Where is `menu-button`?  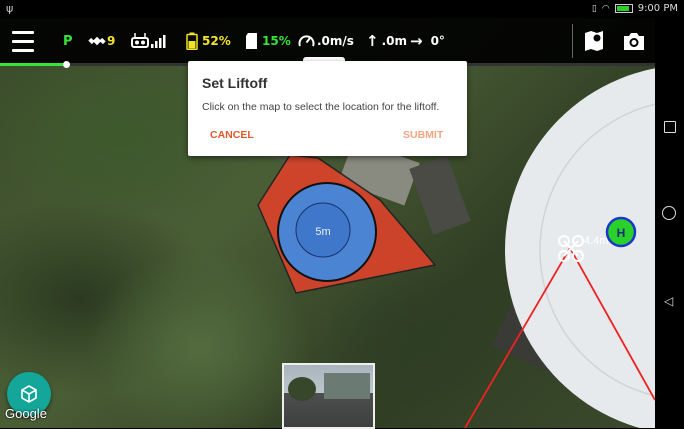 menu-button is located at coordinates (25, 41).